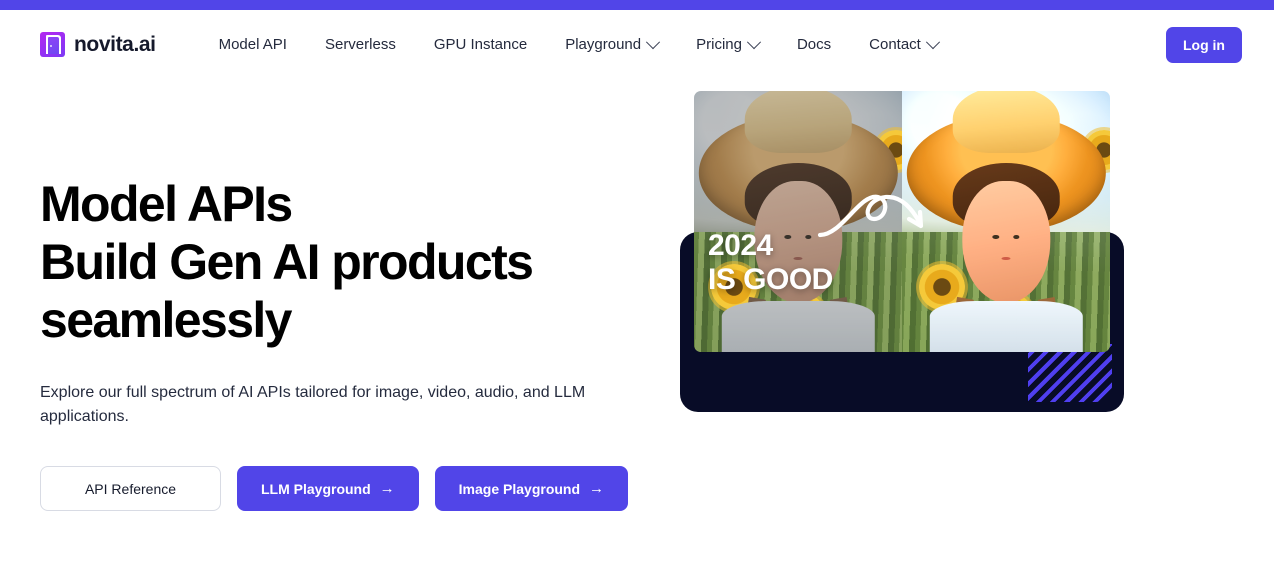 This screenshot has height=574, width=1274. I want to click on nav-label: Contact, so click(895, 44).